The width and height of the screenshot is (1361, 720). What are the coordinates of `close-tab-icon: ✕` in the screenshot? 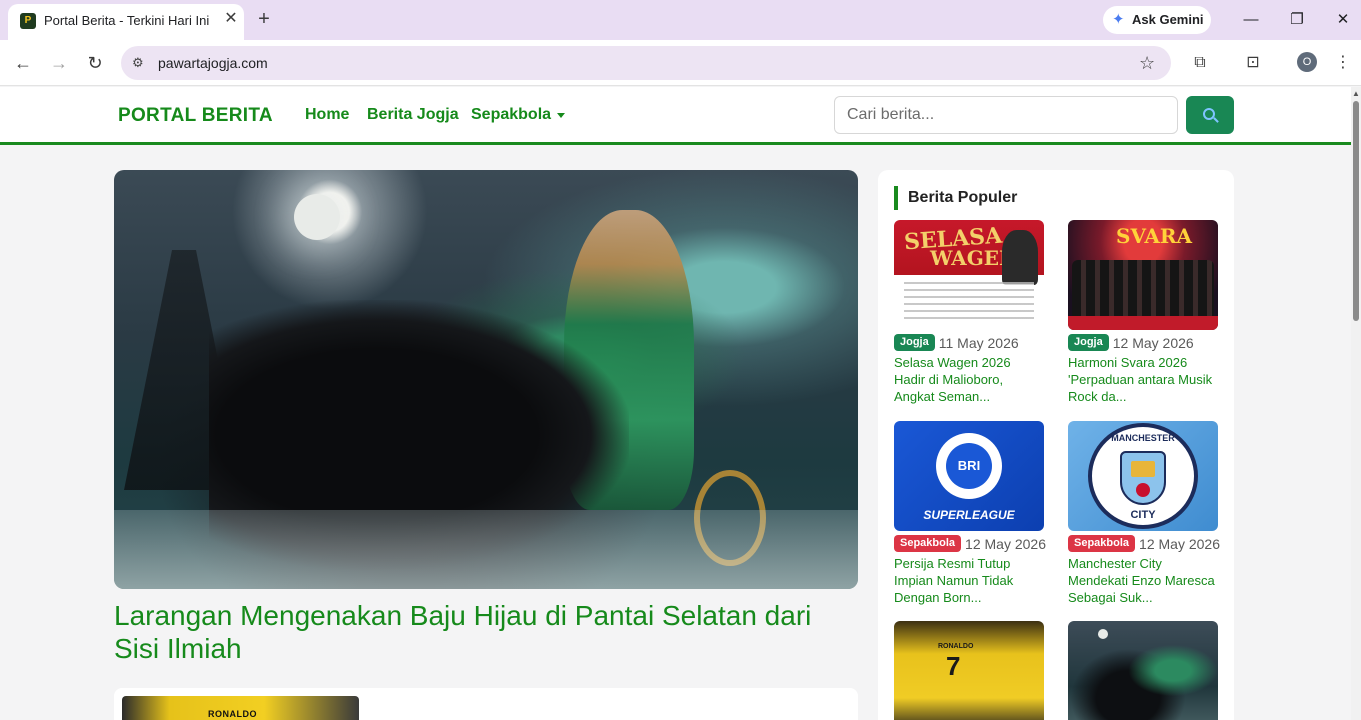 It's located at (231, 19).